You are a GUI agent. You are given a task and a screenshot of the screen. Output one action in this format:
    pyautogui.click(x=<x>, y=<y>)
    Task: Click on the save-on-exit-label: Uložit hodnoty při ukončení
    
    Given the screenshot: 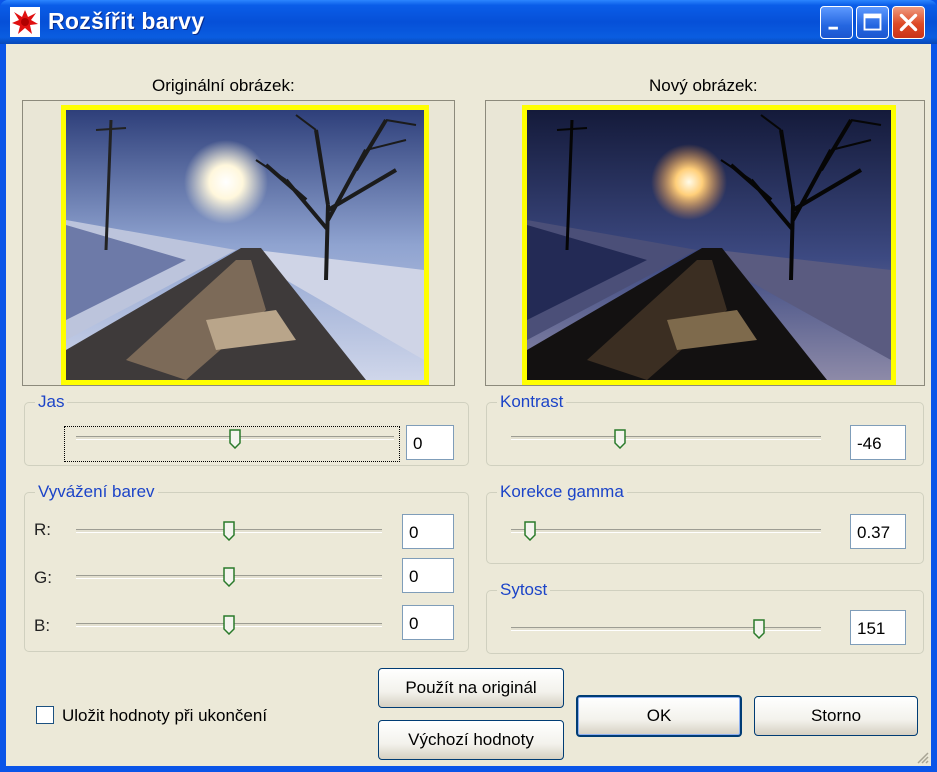 What is the action you would take?
    pyautogui.click(x=165, y=715)
    